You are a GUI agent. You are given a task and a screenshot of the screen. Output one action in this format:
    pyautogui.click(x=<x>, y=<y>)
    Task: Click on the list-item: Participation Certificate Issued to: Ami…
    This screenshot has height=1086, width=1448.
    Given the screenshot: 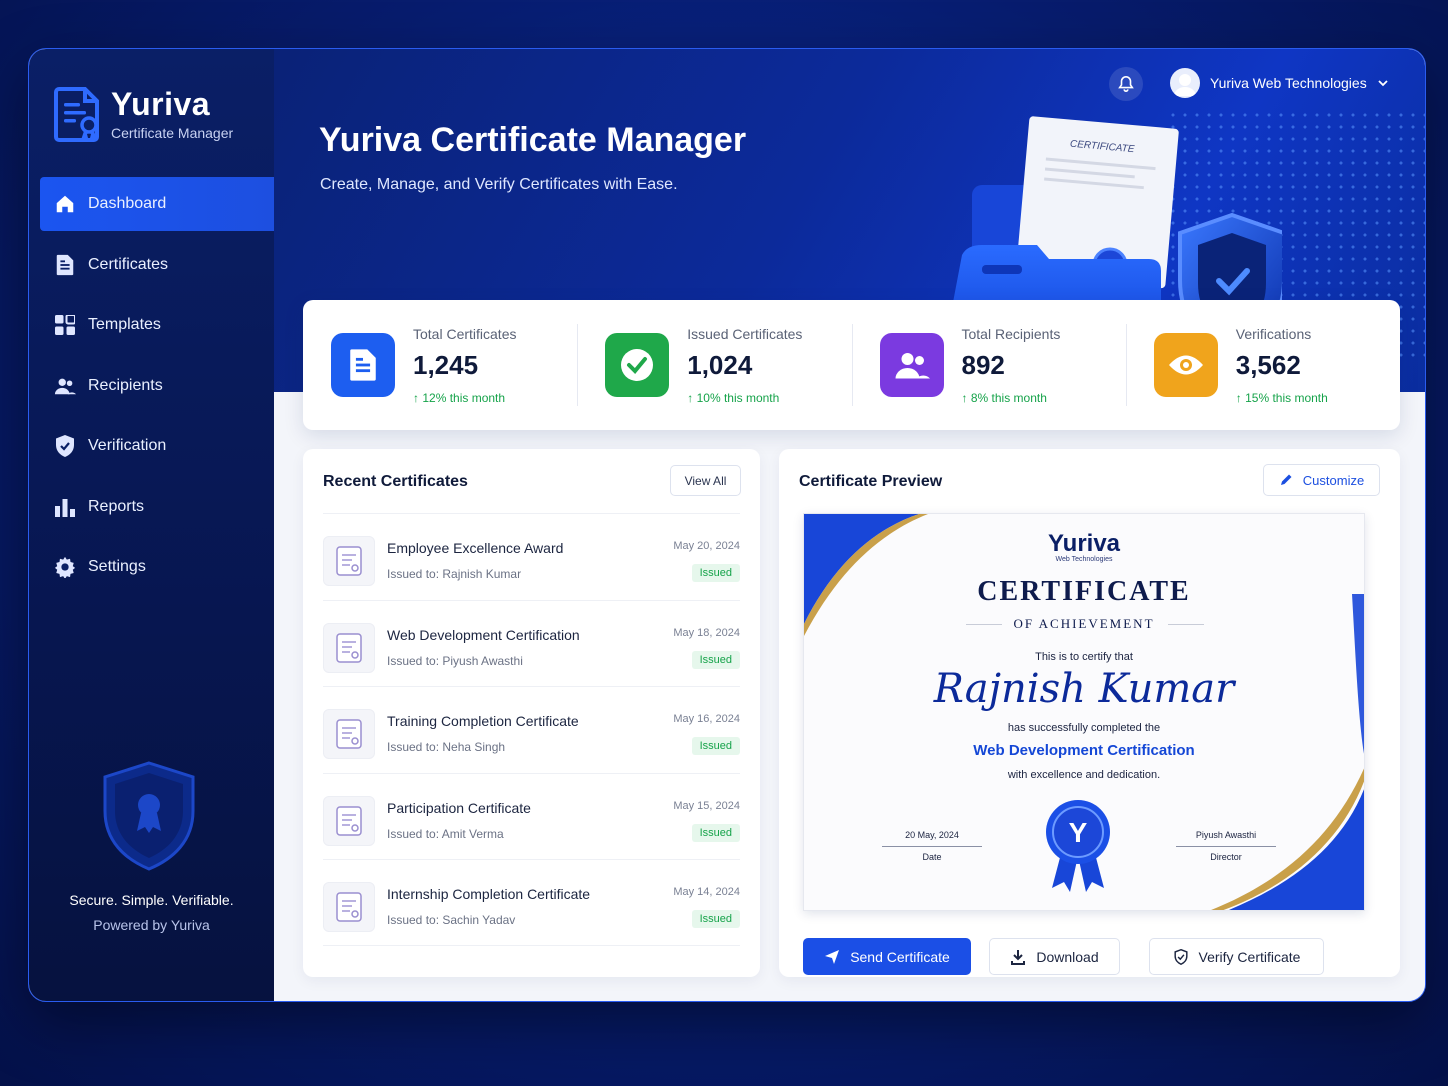 What is the action you would take?
    pyautogui.click(x=531, y=816)
    